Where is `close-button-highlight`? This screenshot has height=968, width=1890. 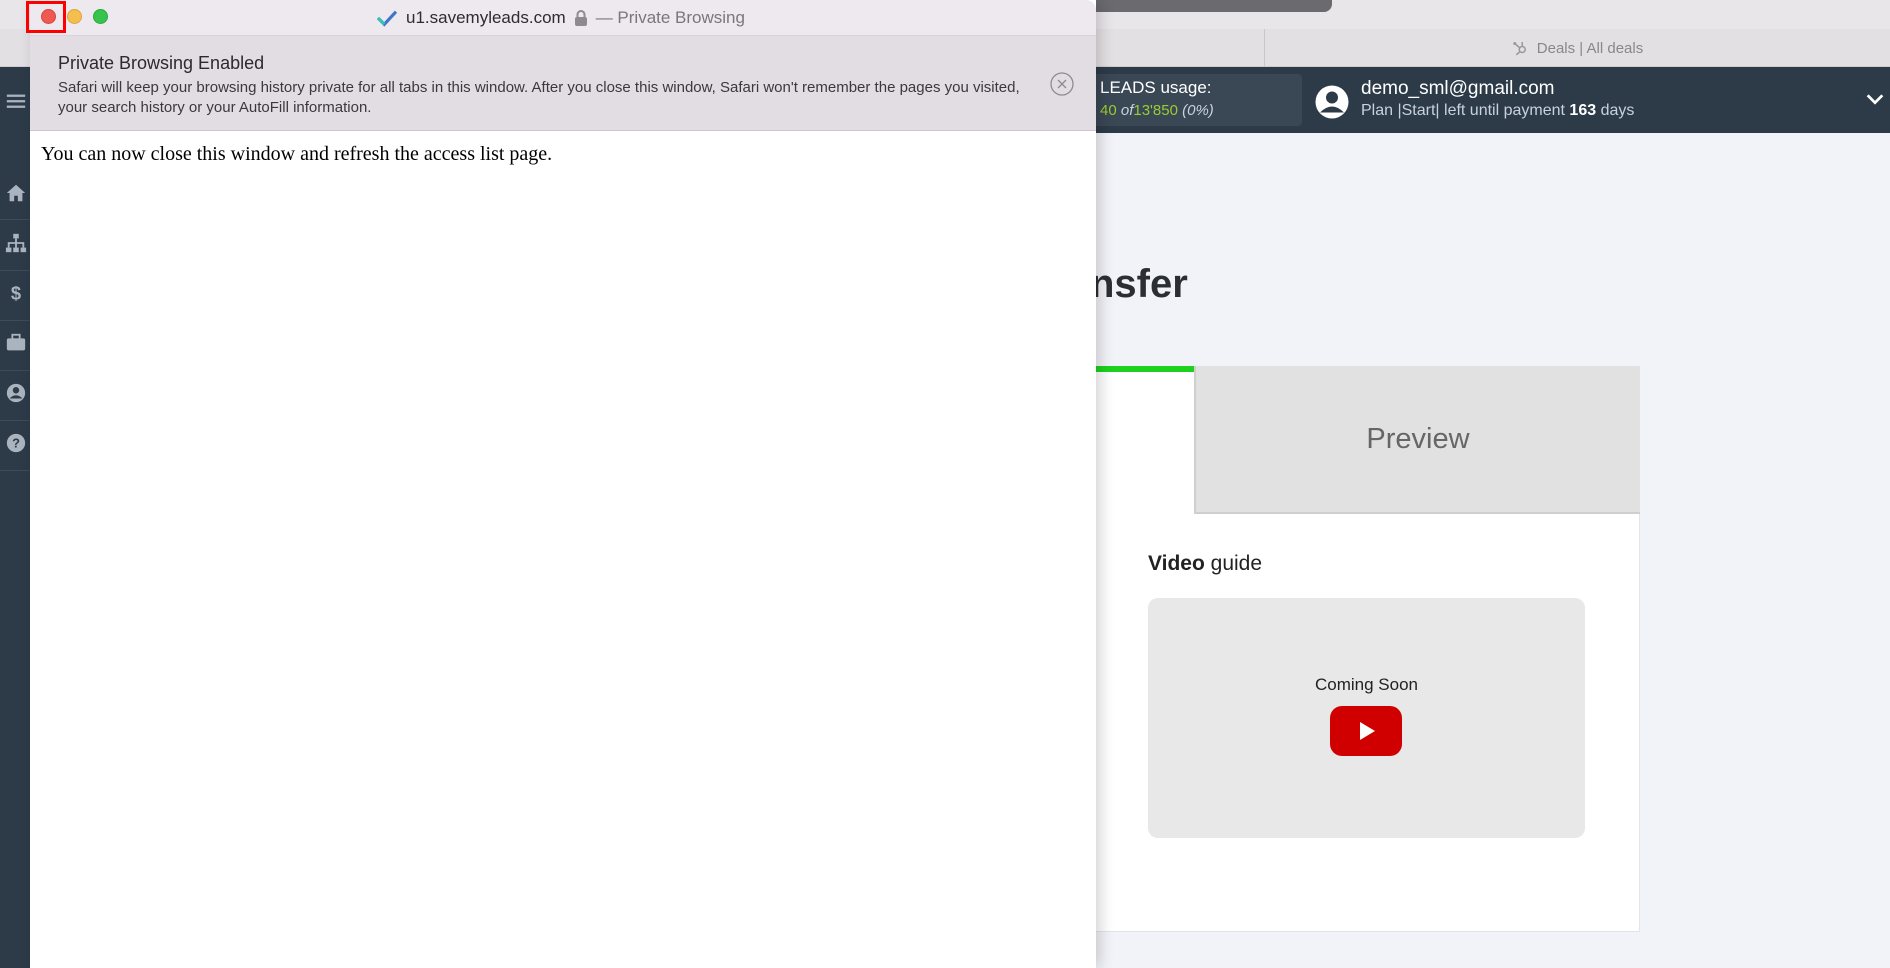
close-button-highlight is located at coordinates (46, 17).